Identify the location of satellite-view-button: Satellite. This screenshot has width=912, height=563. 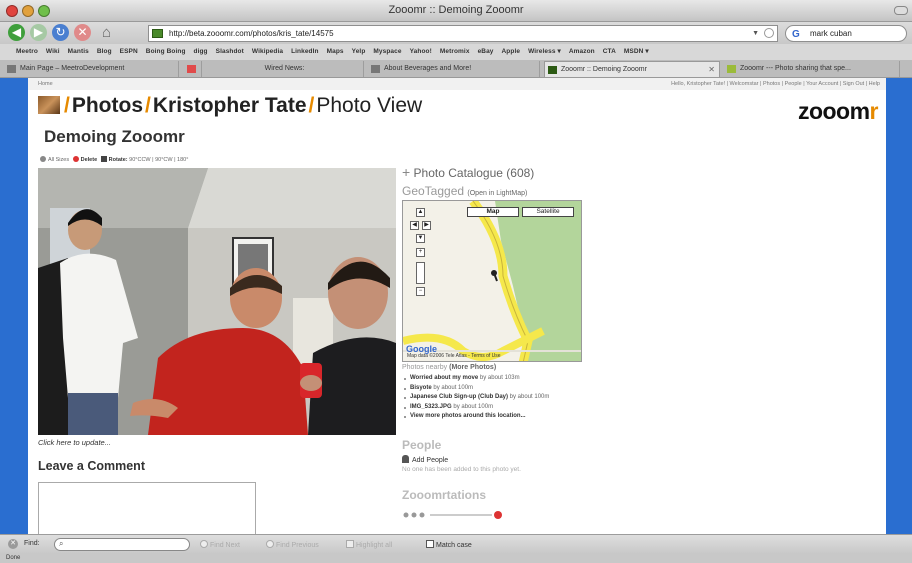
(548, 212).